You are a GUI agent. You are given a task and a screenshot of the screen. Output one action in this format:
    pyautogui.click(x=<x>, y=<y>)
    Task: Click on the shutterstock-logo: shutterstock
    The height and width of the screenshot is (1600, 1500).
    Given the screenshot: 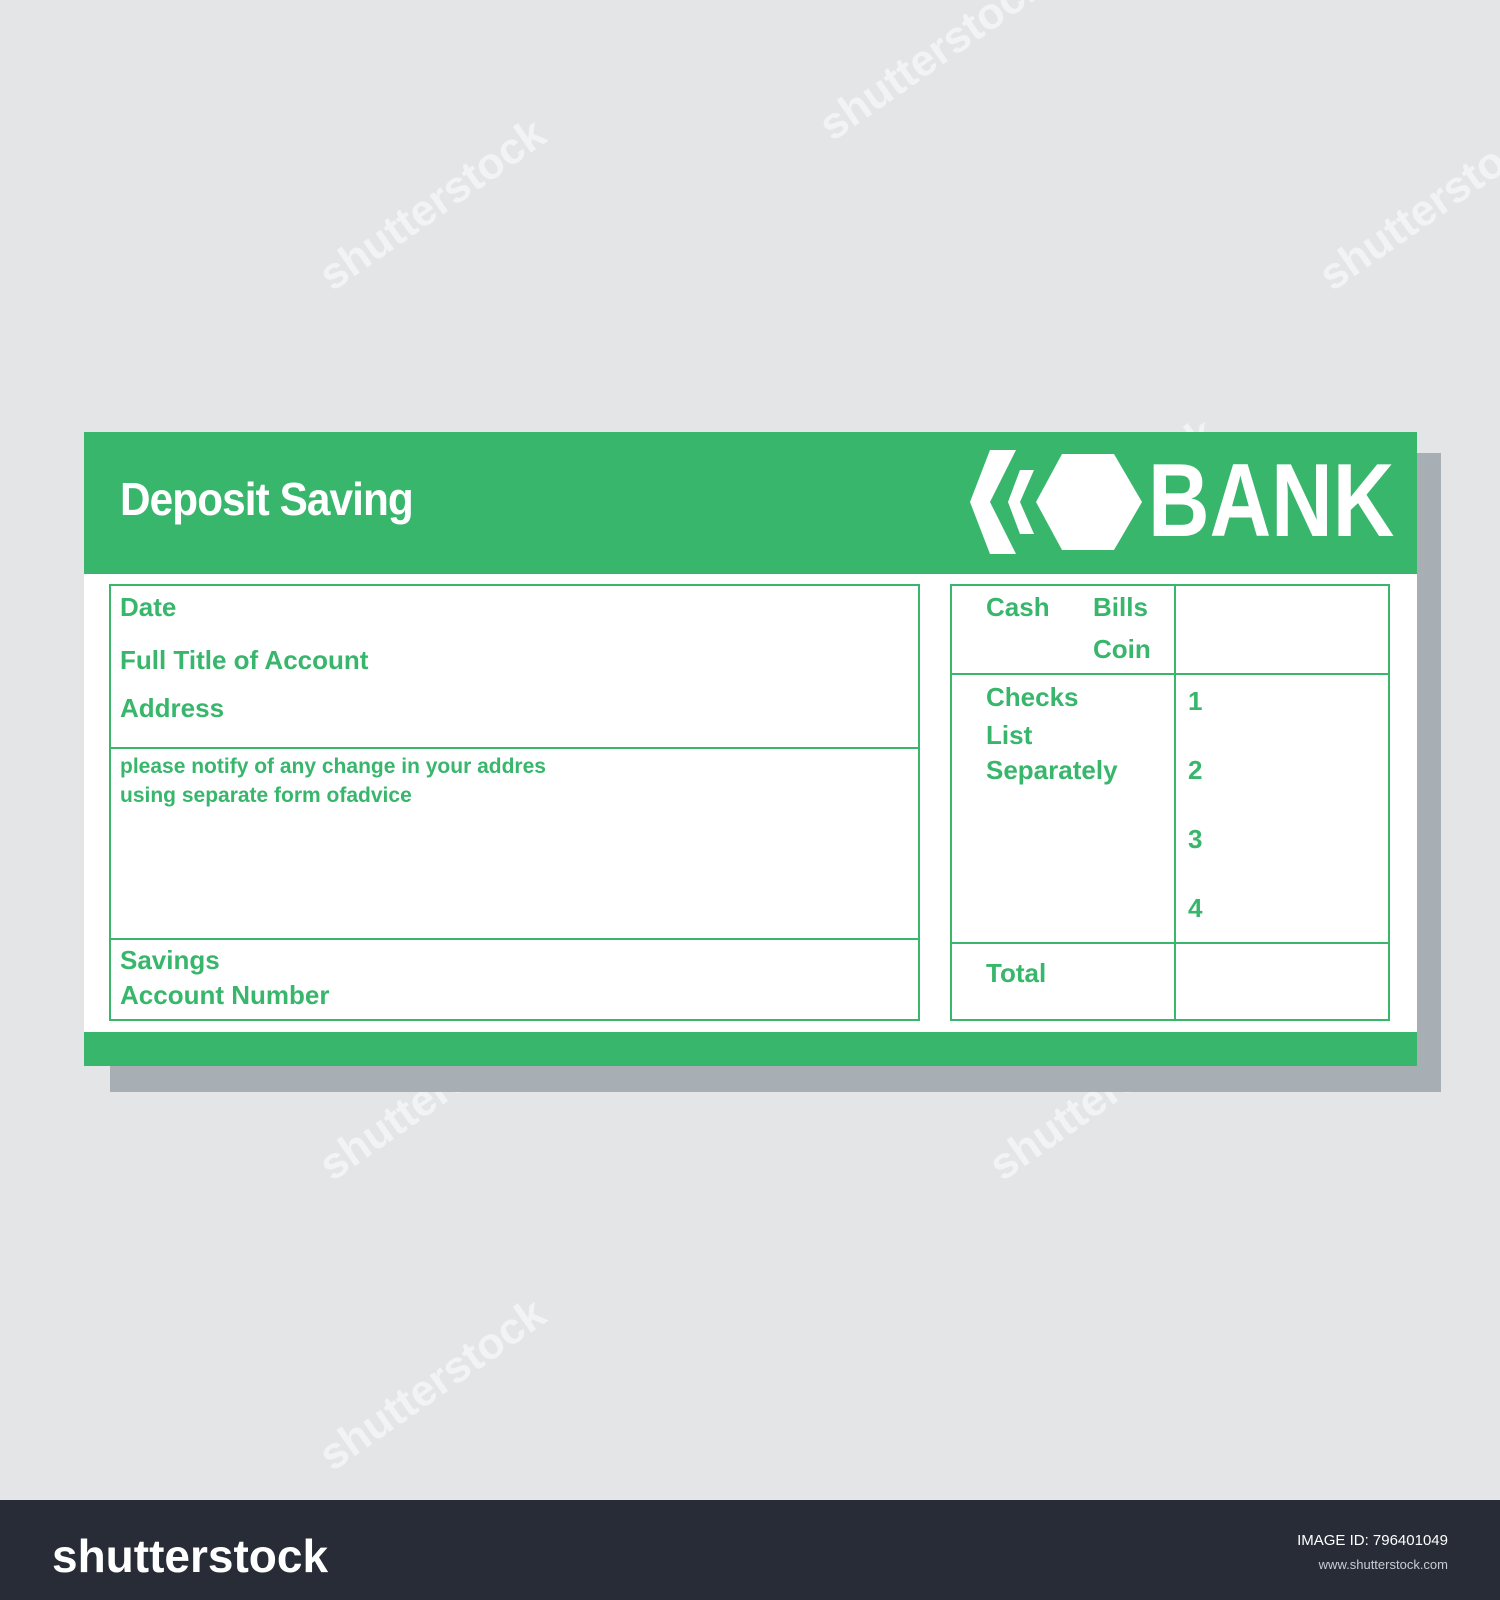 What is the action you would take?
    pyautogui.click(x=190, y=1556)
    